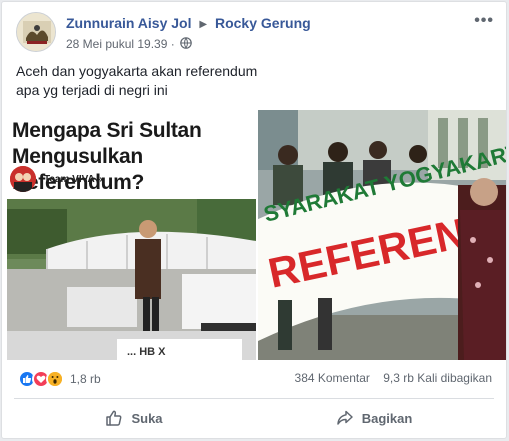 The height and width of the screenshot is (441, 509). I want to click on reactions-summary: 1,8 rb, so click(59, 379).